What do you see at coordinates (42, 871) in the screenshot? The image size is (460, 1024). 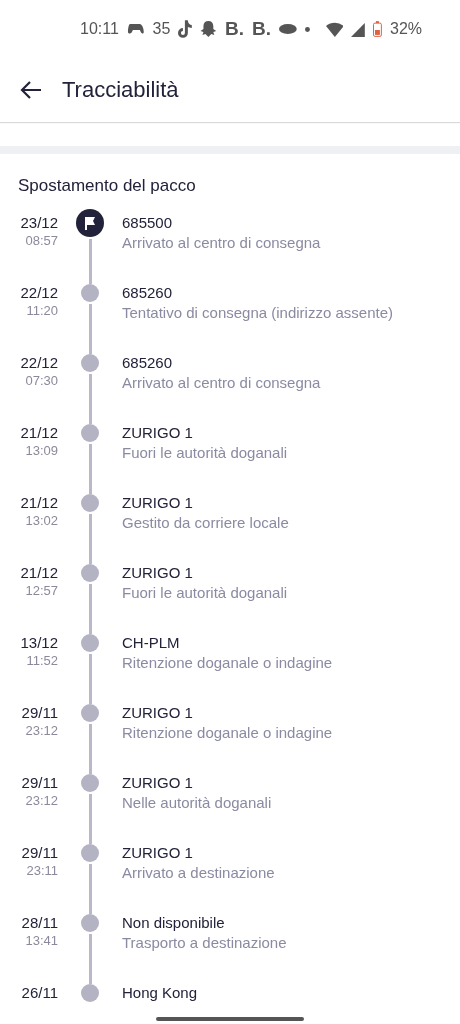 I see `event-time: 23:11` at bounding box center [42, 871].